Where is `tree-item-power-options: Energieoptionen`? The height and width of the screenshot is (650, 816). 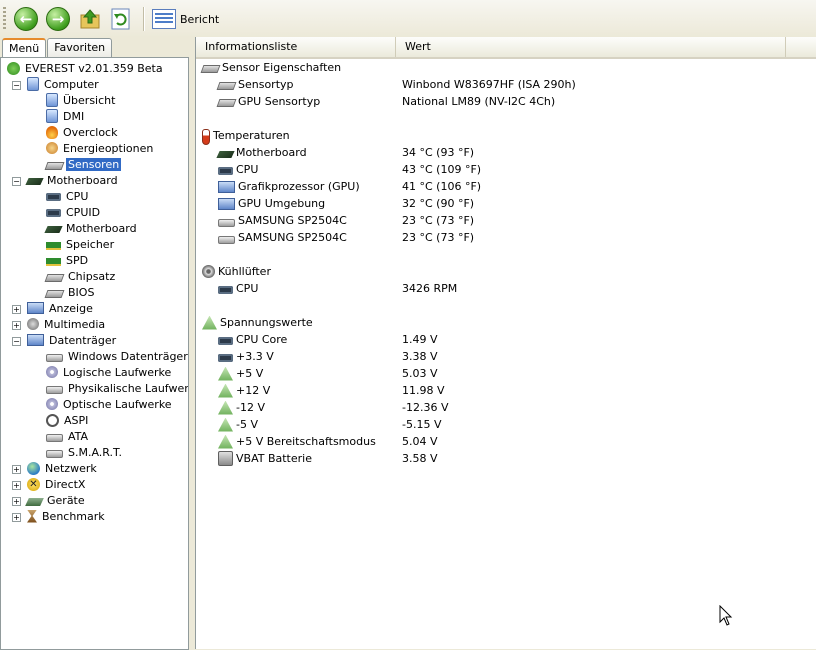
tree-item-power-options: Energieoptionen is located at coordinates (100, 148).